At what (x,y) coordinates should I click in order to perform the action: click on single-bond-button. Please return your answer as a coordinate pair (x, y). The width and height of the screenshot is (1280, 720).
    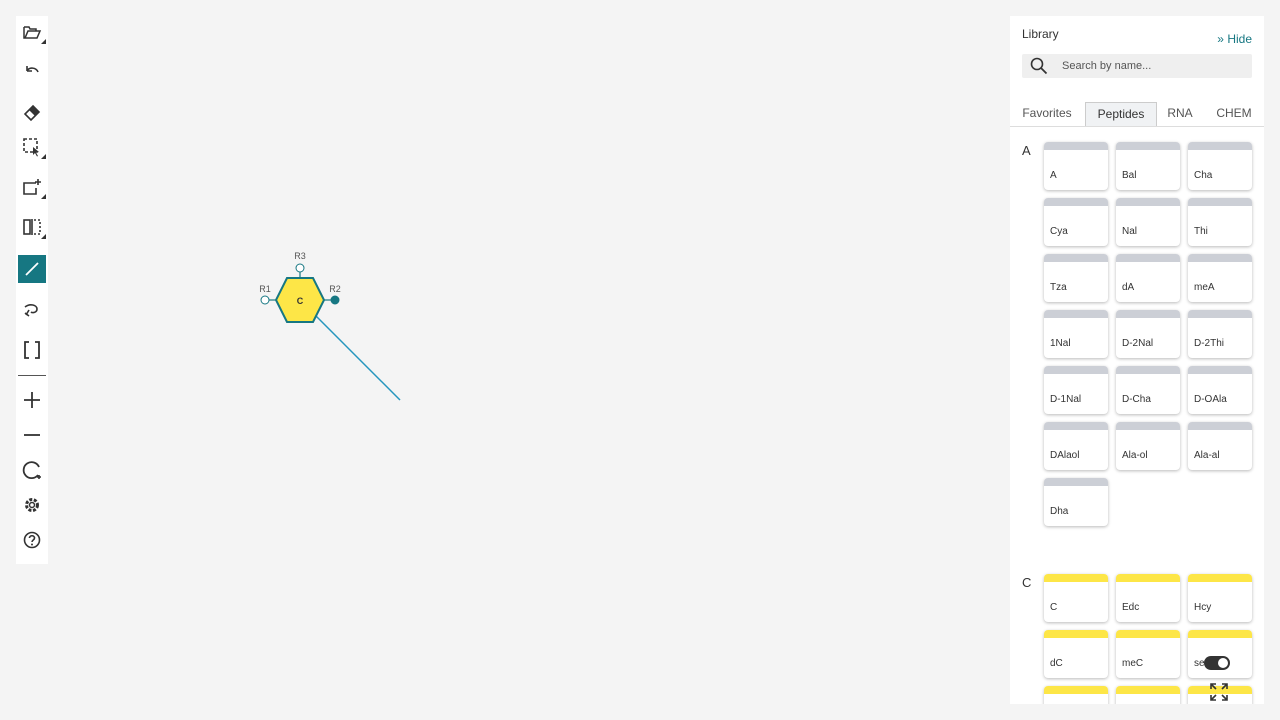
    Looking at the image, I should click on (32, 269).